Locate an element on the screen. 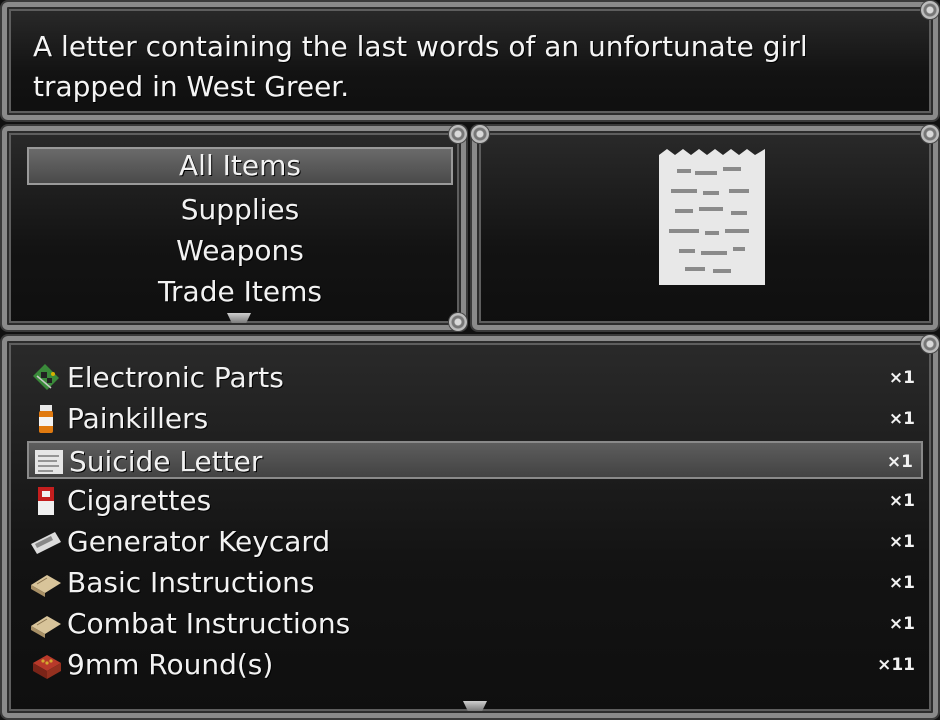 The width and height of the screenshot is (940, 720). item-name: Basic Instructions is located at coordinates (191, 582).